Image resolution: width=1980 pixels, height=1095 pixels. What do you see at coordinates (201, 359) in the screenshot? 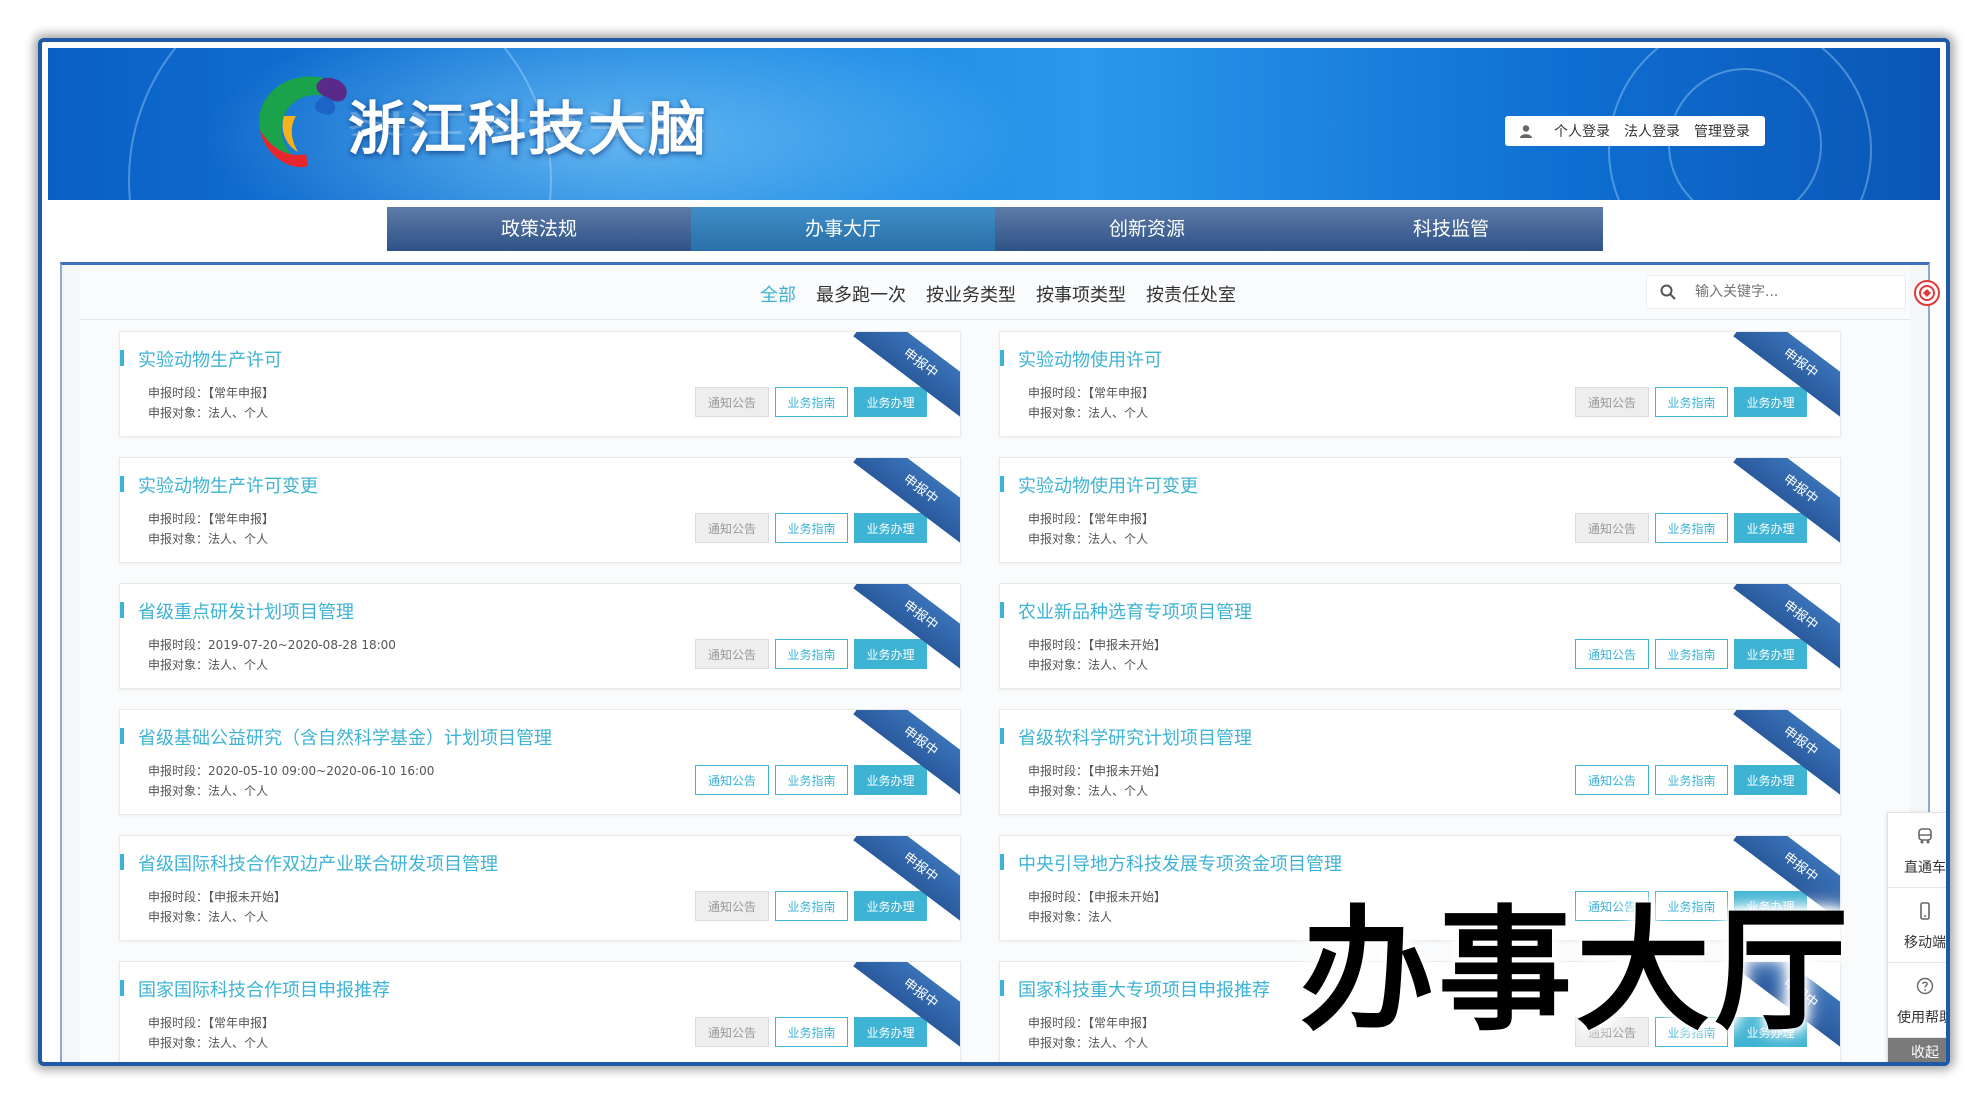
I see `service-title: 实验动物生产许可` at bounding box center [201, 359].